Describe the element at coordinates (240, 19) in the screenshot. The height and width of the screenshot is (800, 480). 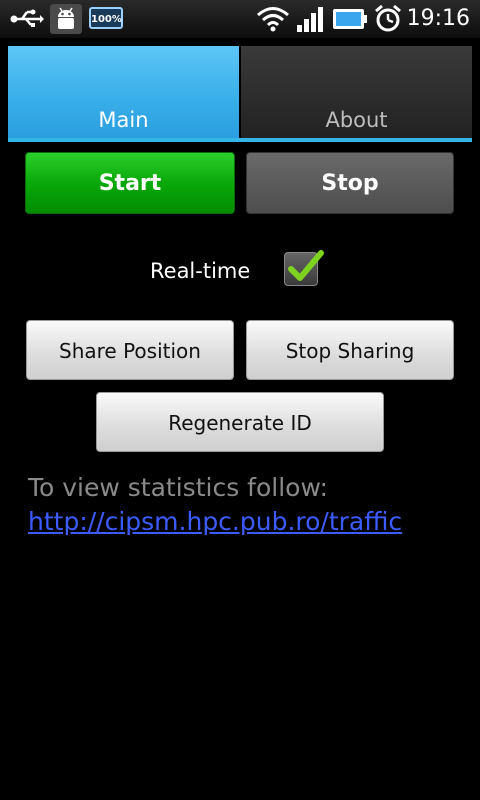
I see `status-bar: 100% 19:16` at that location.